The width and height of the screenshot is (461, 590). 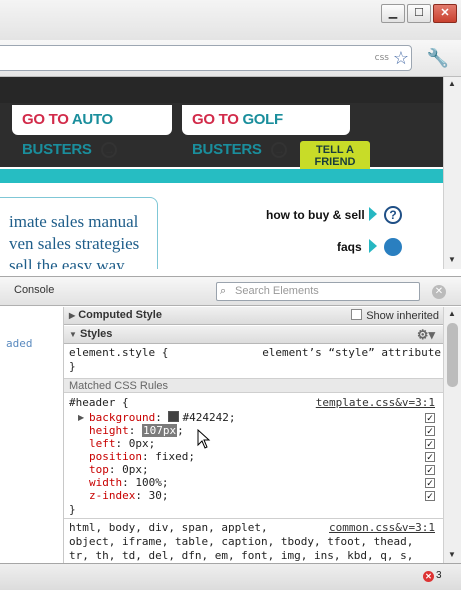 I want to click on css-property-z-index: z-index: 30;, so click(x=128, y=495).